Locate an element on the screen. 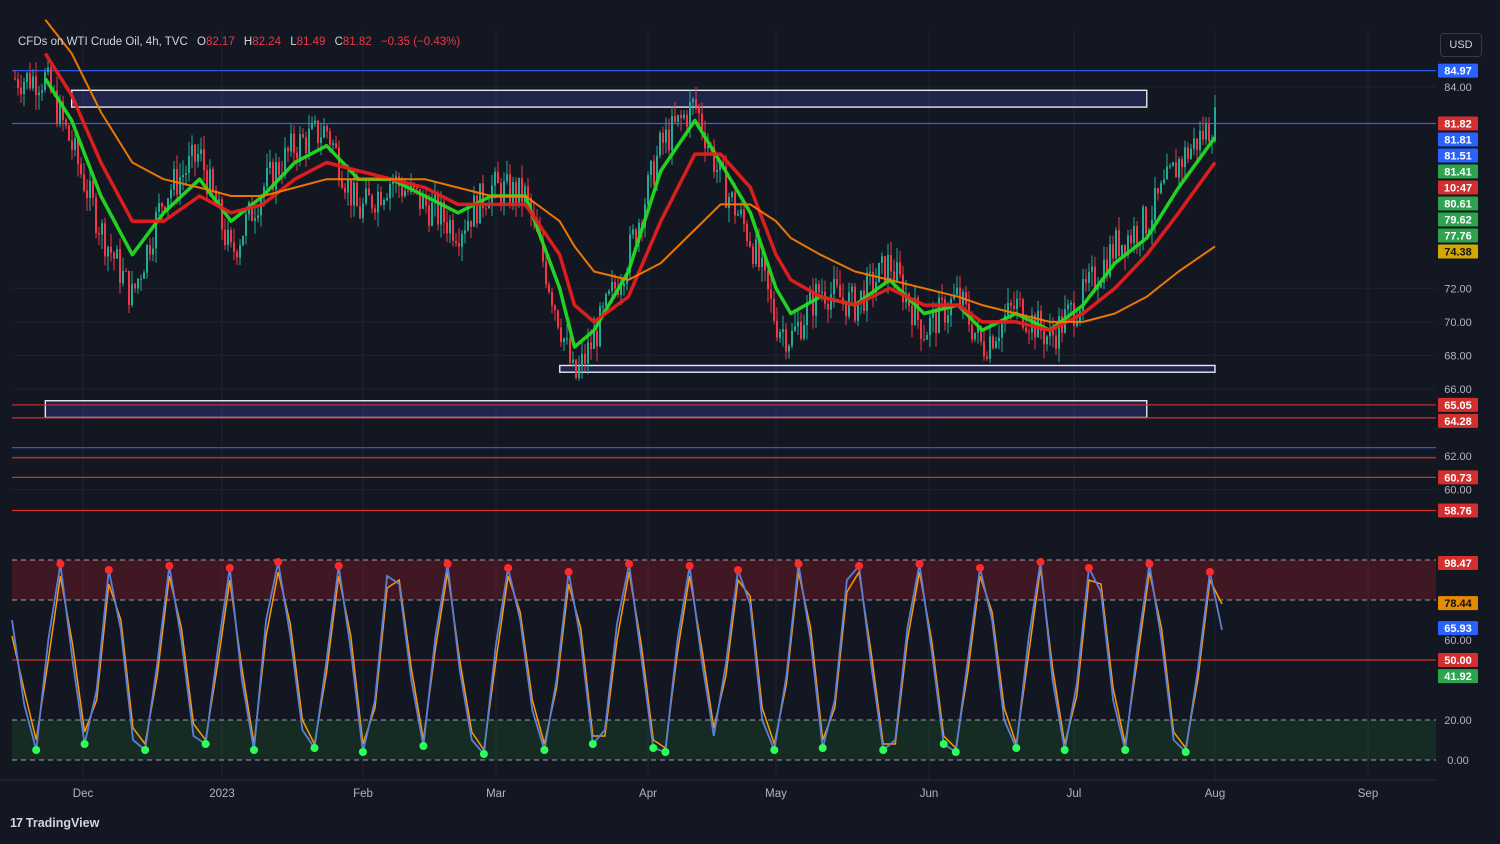 The width and height of the screenshot is (1500, 844). brand-name: TradingView is located at coordinates (62, 823).